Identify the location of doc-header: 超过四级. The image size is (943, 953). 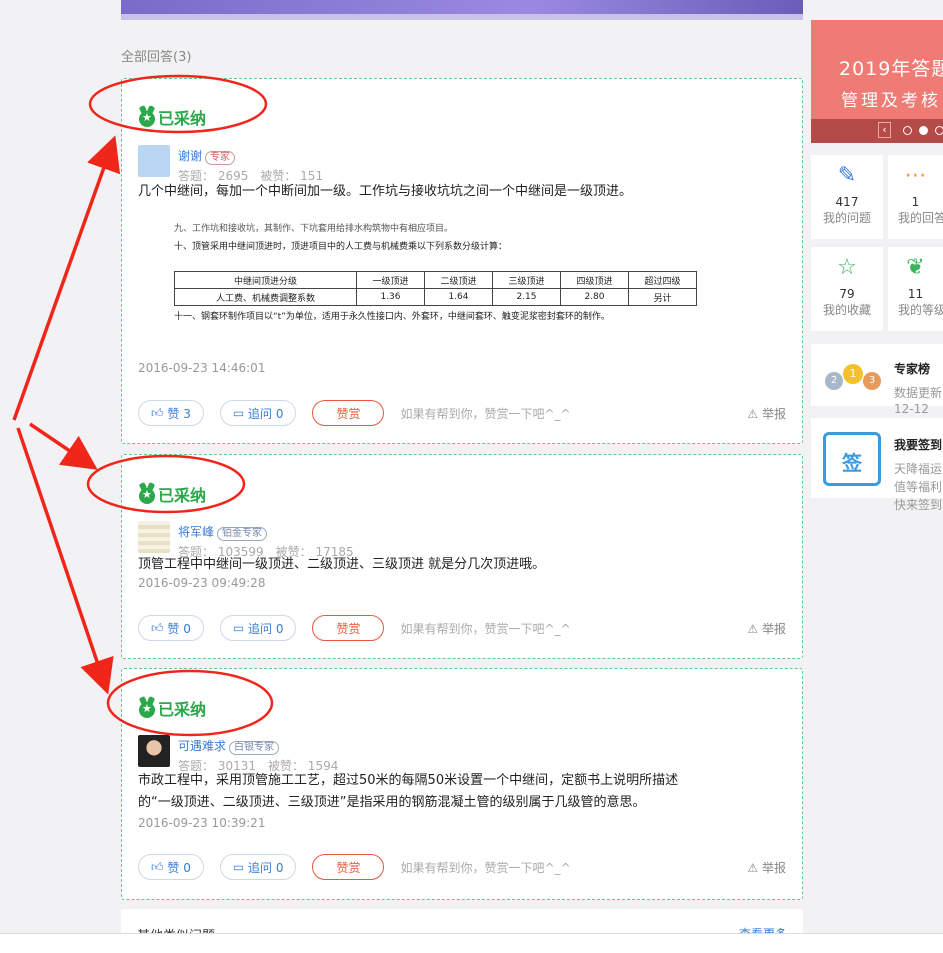
(662, 280).